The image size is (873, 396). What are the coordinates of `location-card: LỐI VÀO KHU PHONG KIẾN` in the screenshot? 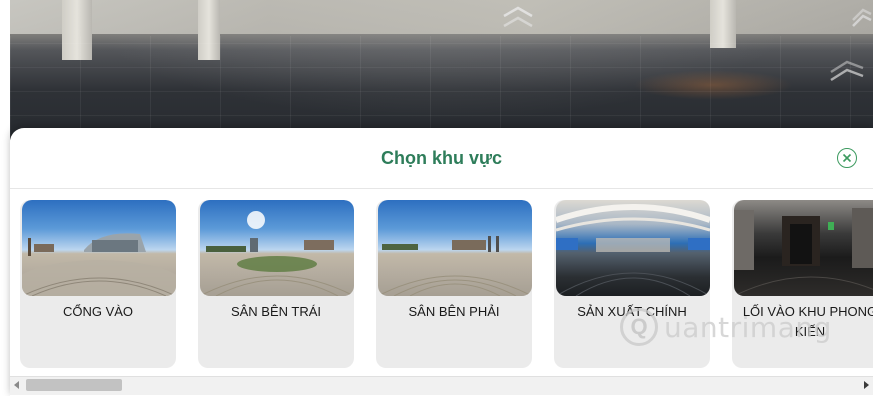 It's located at (802, 284).